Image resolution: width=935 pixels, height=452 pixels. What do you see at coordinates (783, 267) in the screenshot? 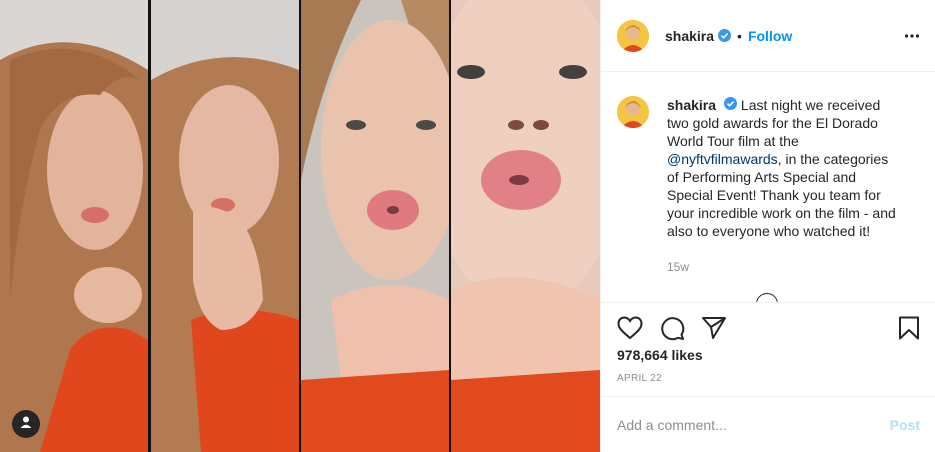
I see `time-ago: 15w` at bounding box center [783, 267].